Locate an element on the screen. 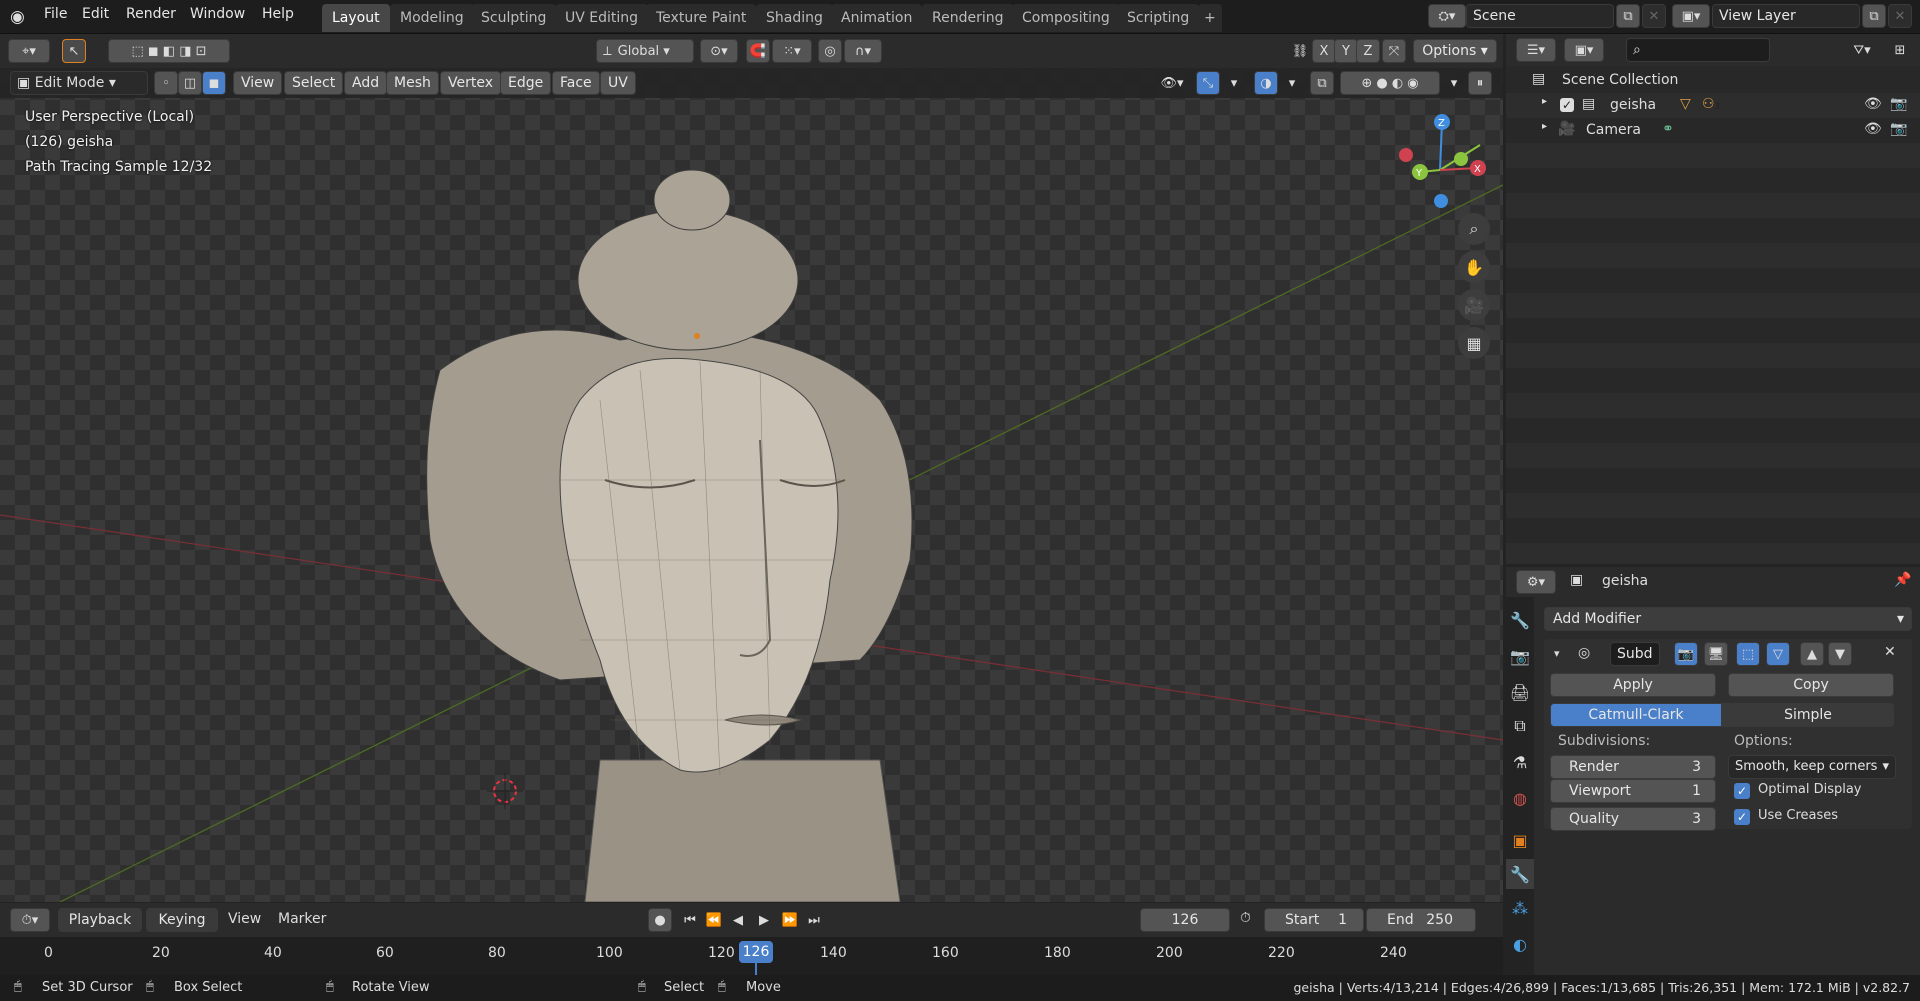  remove-scene-icon: ✕ is located at coordinates (1654, 16).